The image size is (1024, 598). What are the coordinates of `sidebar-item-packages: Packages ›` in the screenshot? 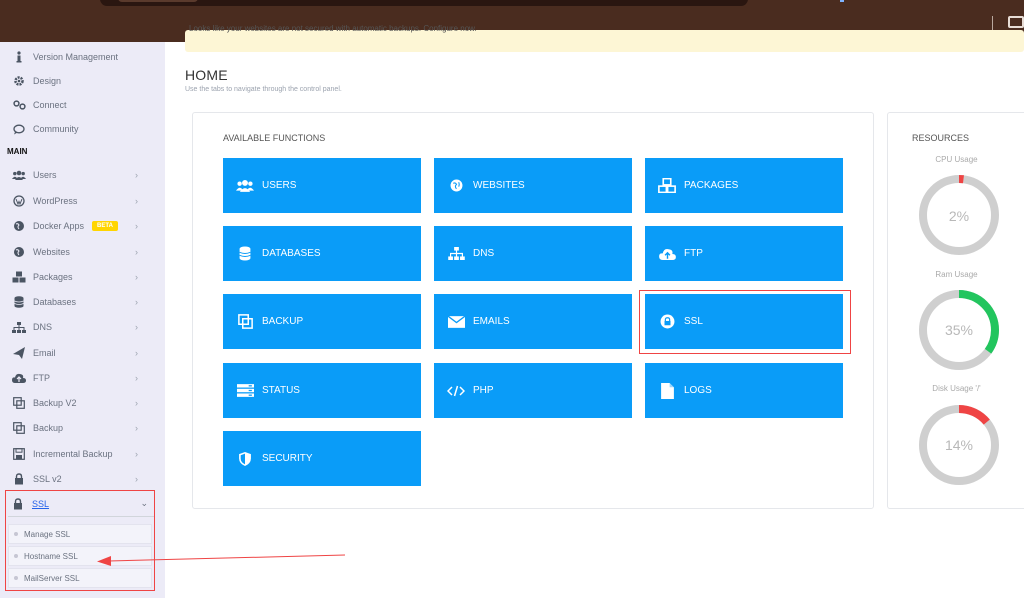 It's located at (82, 277).